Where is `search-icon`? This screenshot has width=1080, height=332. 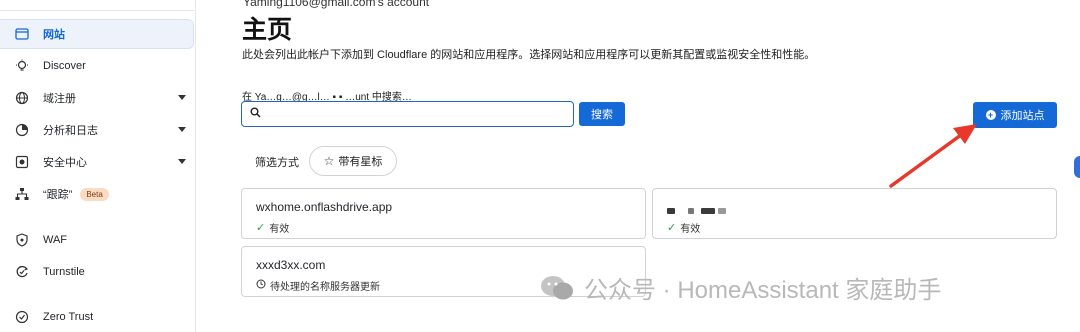
search-icon is located at coordinates (255, 114).